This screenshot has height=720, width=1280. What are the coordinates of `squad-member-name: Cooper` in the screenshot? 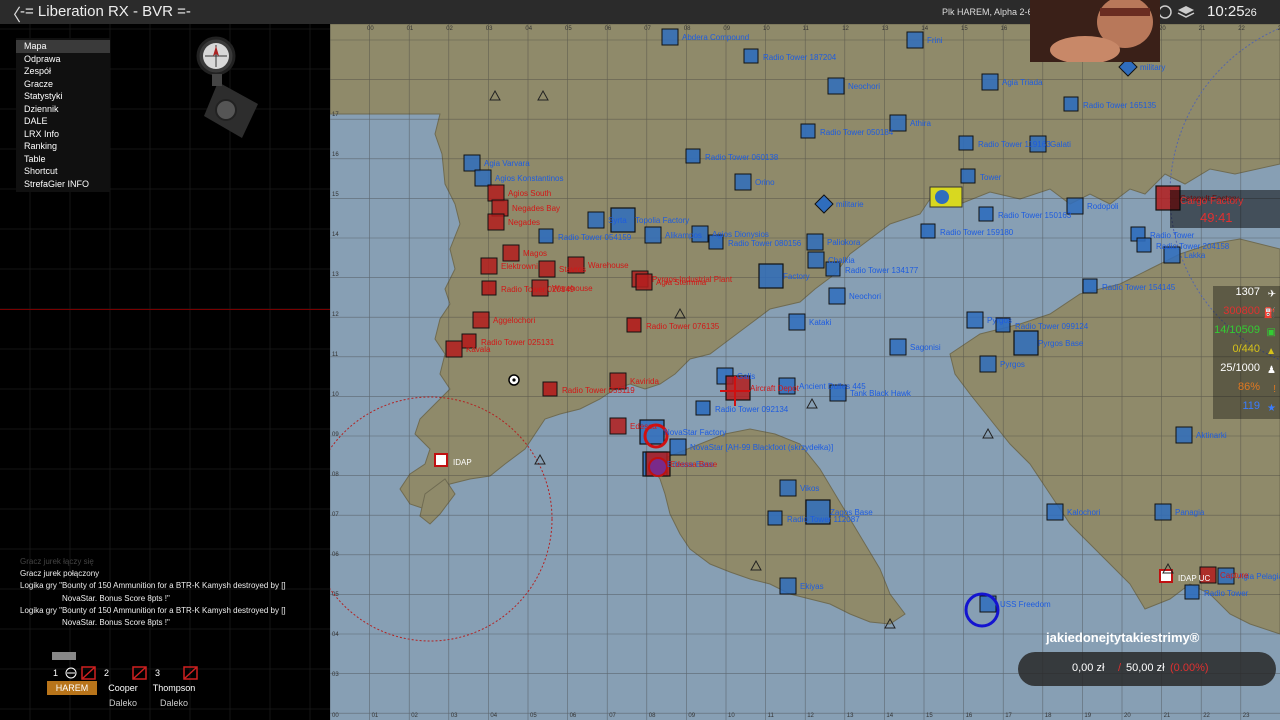 It's located at (123, 688).